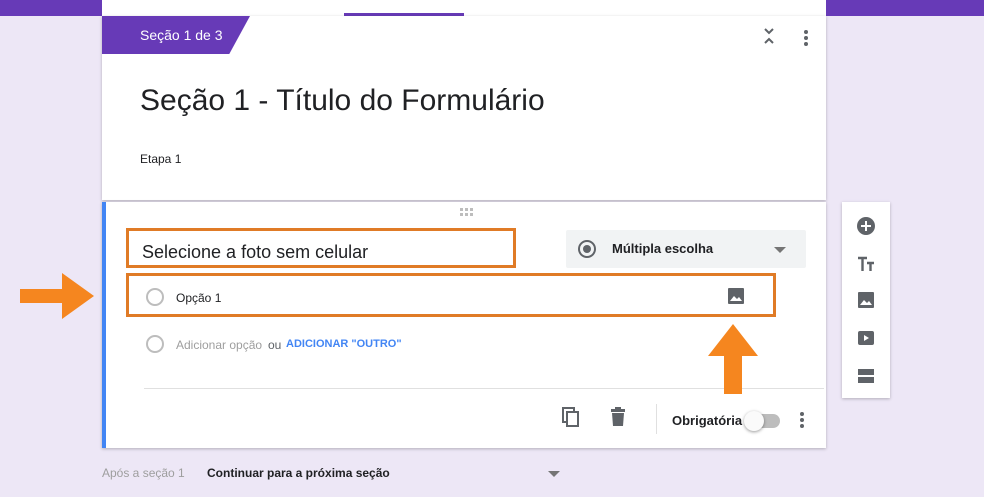 The height and width of the screenshot is (497, 984). What do you see at coordinates (143, 473) in the screenshot?
I see `after-section-label: Após a seção 1` at bounding box center [143, 473].